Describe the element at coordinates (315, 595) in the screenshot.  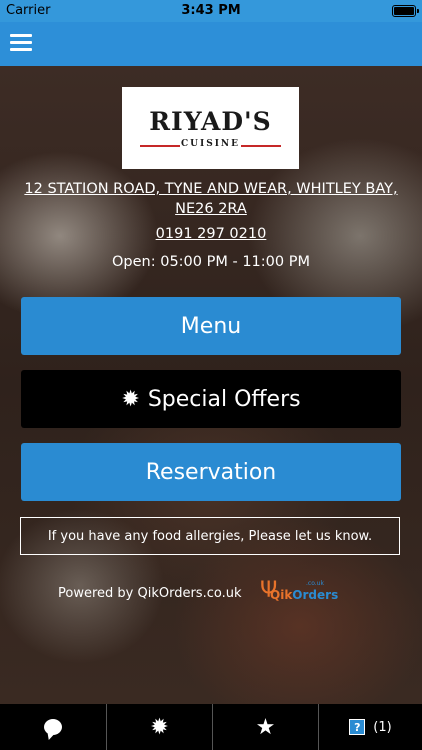
I see `qik-logo-orders: Orders` at that location.